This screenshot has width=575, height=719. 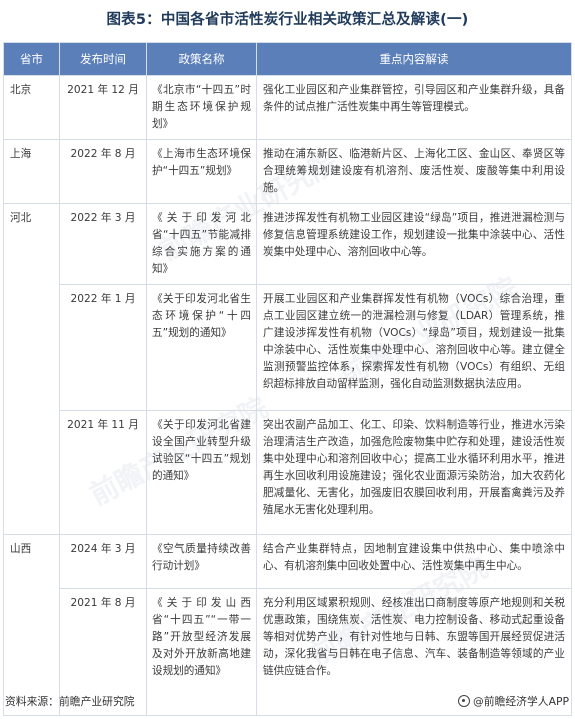 I want to click on weibo-icon, so click(x=464, y=701).